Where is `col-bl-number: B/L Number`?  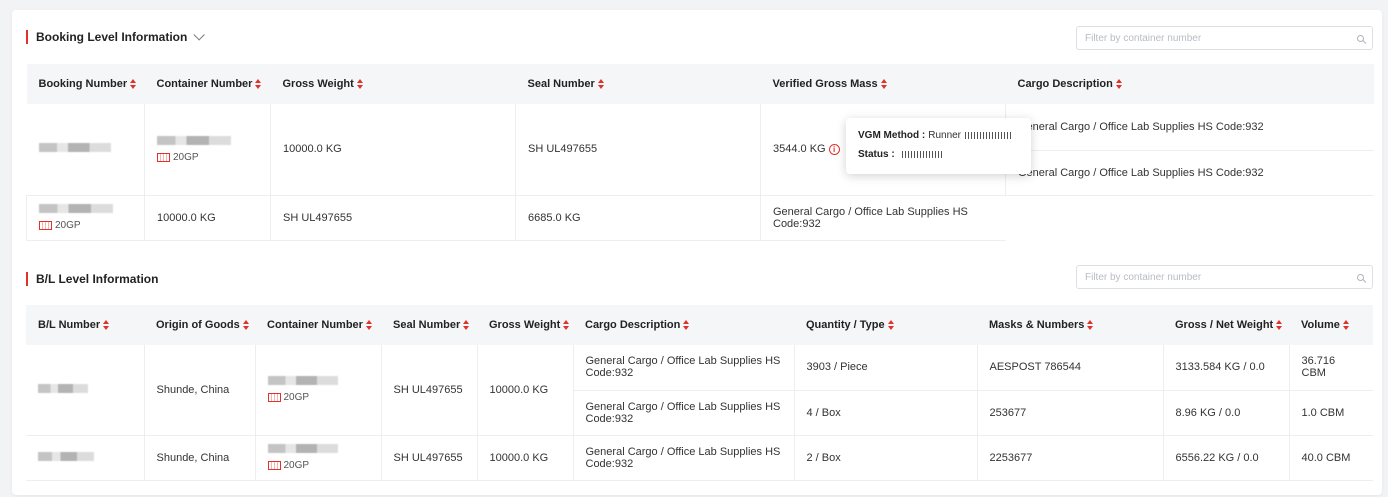 col-bl-number: B/L Number is located at coordinates (85, 325).